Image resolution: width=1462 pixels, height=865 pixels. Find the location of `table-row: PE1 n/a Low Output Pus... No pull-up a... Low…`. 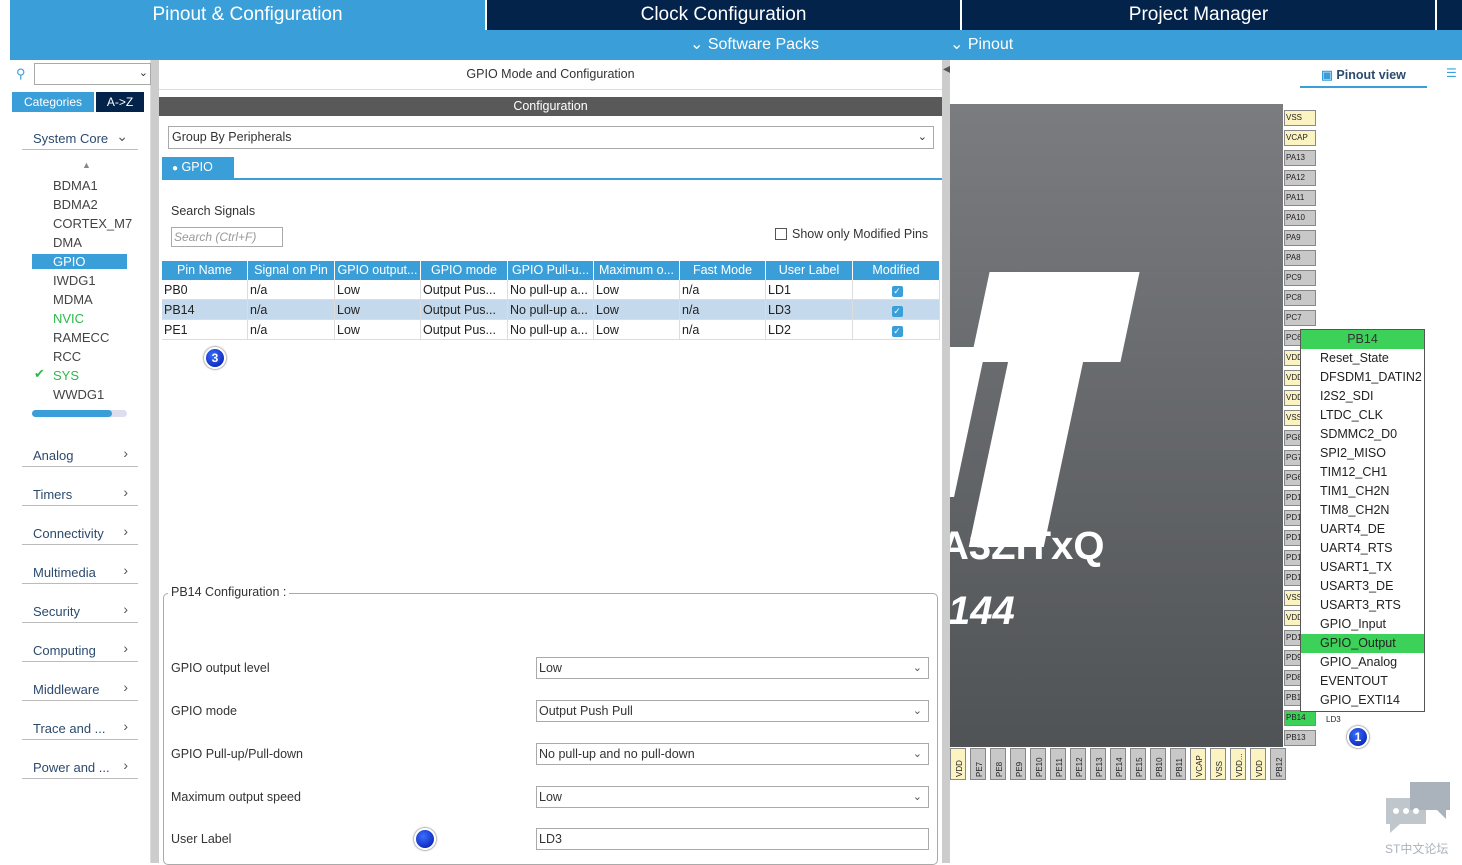

table-row: PE1 n/a Low Output Pus... No pull-up a... Low… is located at coordinates (551, 330).